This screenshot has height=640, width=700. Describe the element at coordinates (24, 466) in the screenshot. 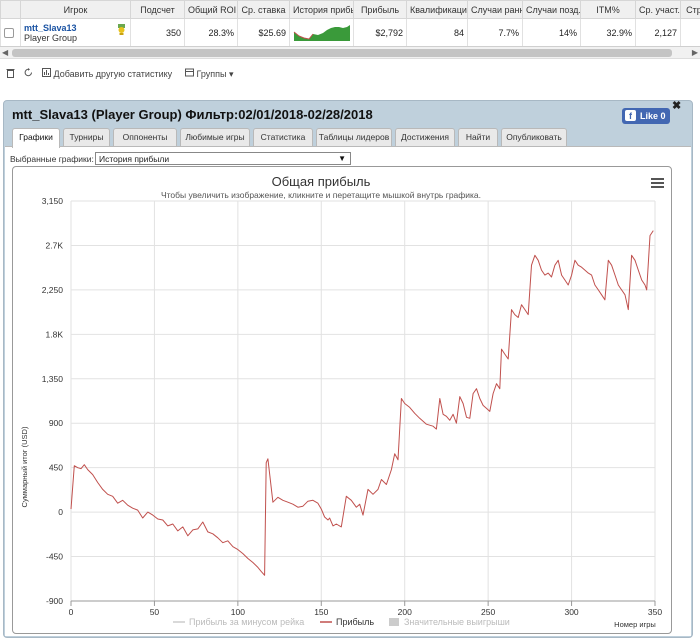

I see `y-axis-label: Суммарный итог (USD)` at that location.